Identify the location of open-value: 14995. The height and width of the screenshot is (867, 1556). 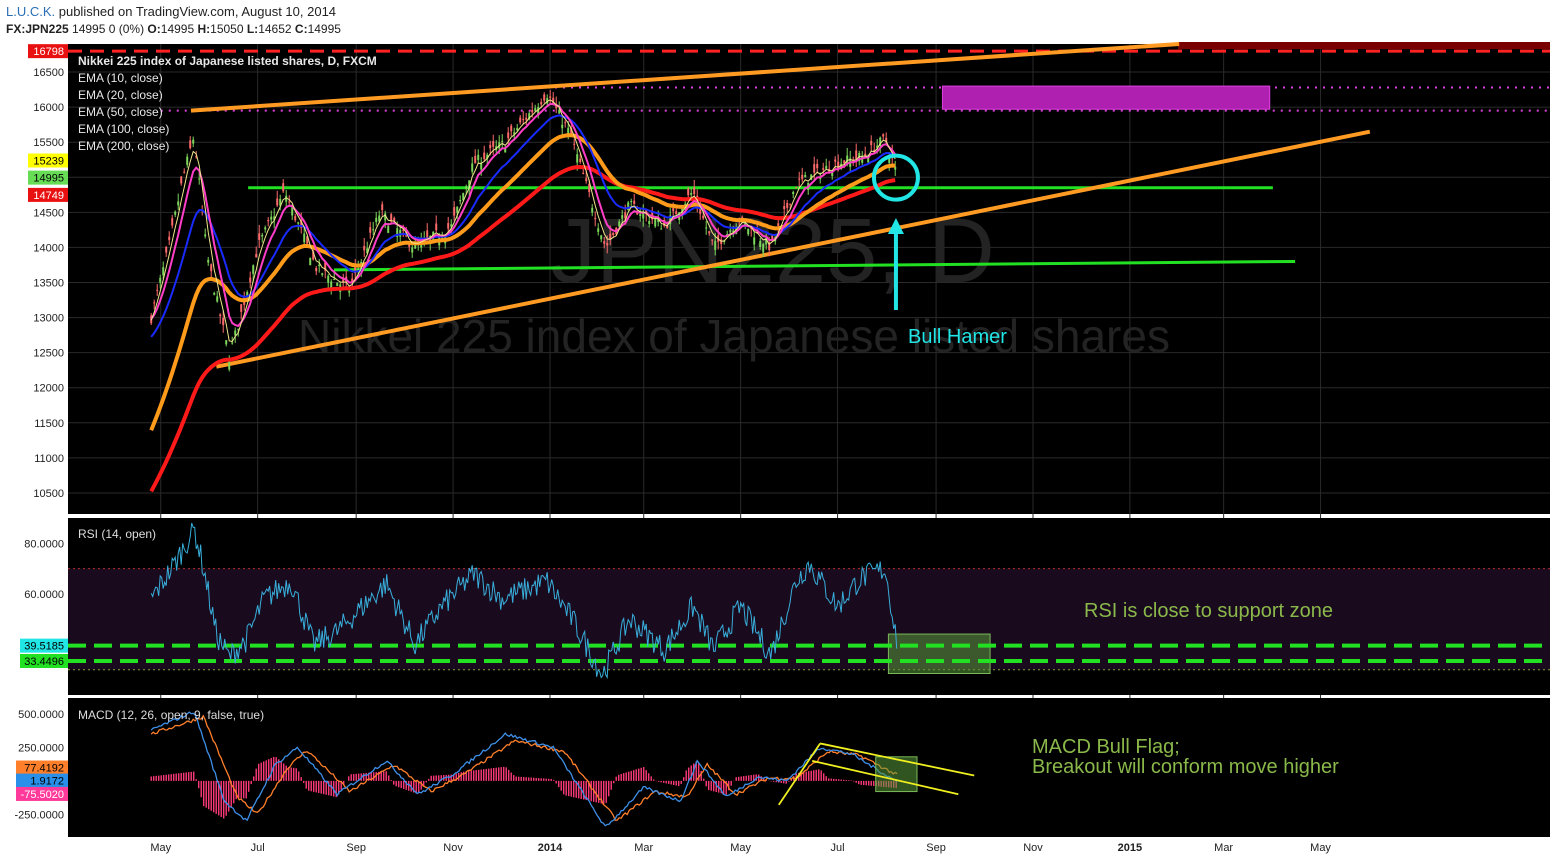
(177, 29).